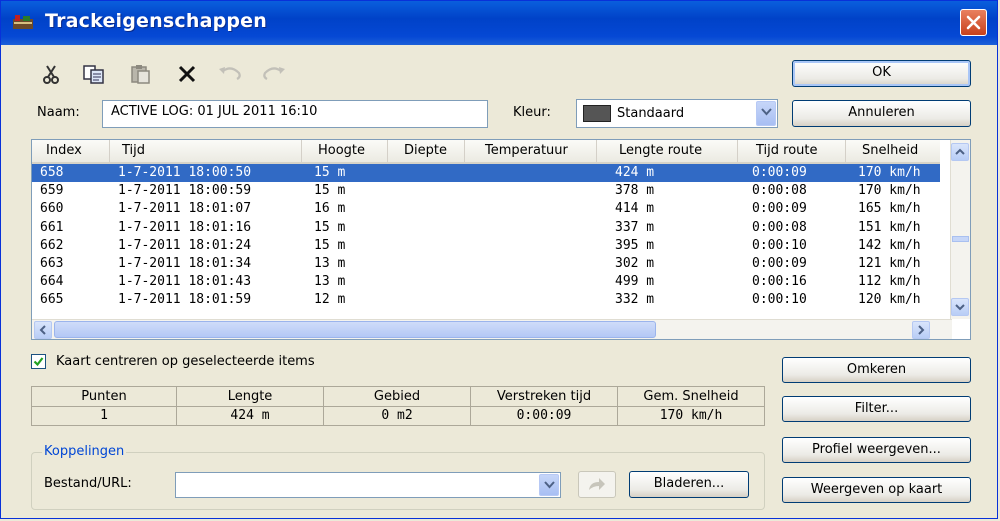 The image size is (1000, 521). I want to click on table-cell: 1-7-2011 18:01:07, so click(185, 209).